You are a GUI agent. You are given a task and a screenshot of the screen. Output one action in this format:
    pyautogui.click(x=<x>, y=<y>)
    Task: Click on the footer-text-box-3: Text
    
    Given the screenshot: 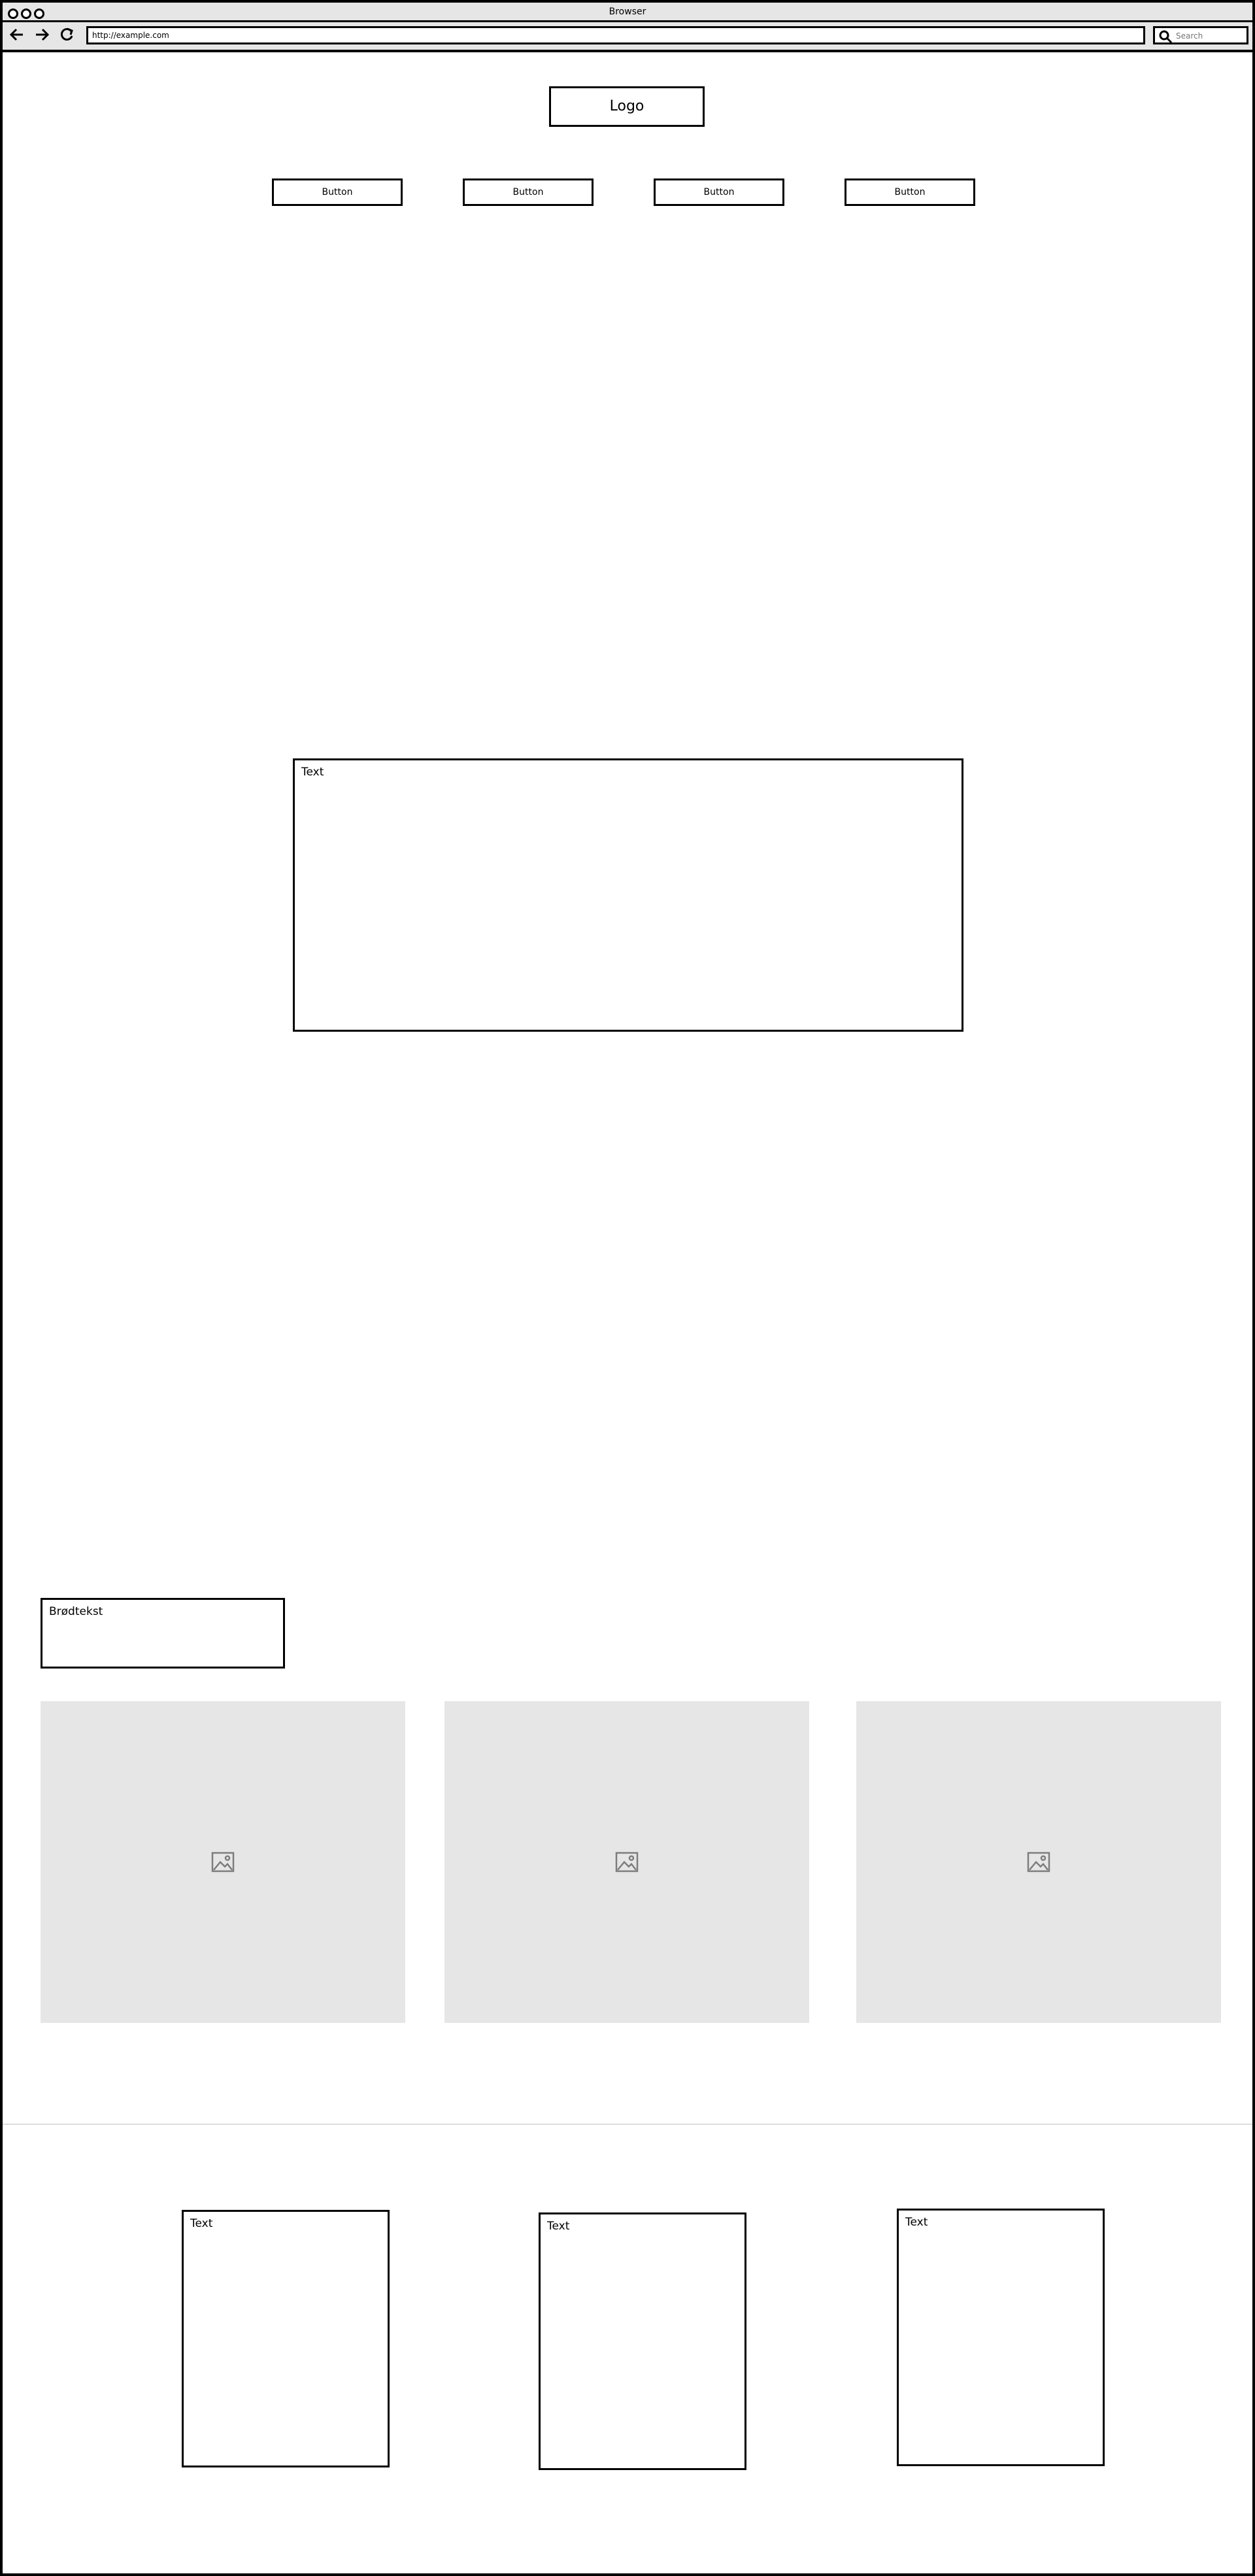 What is the action you would take?
    pyautogui.click(x=1001, y=2337)
    